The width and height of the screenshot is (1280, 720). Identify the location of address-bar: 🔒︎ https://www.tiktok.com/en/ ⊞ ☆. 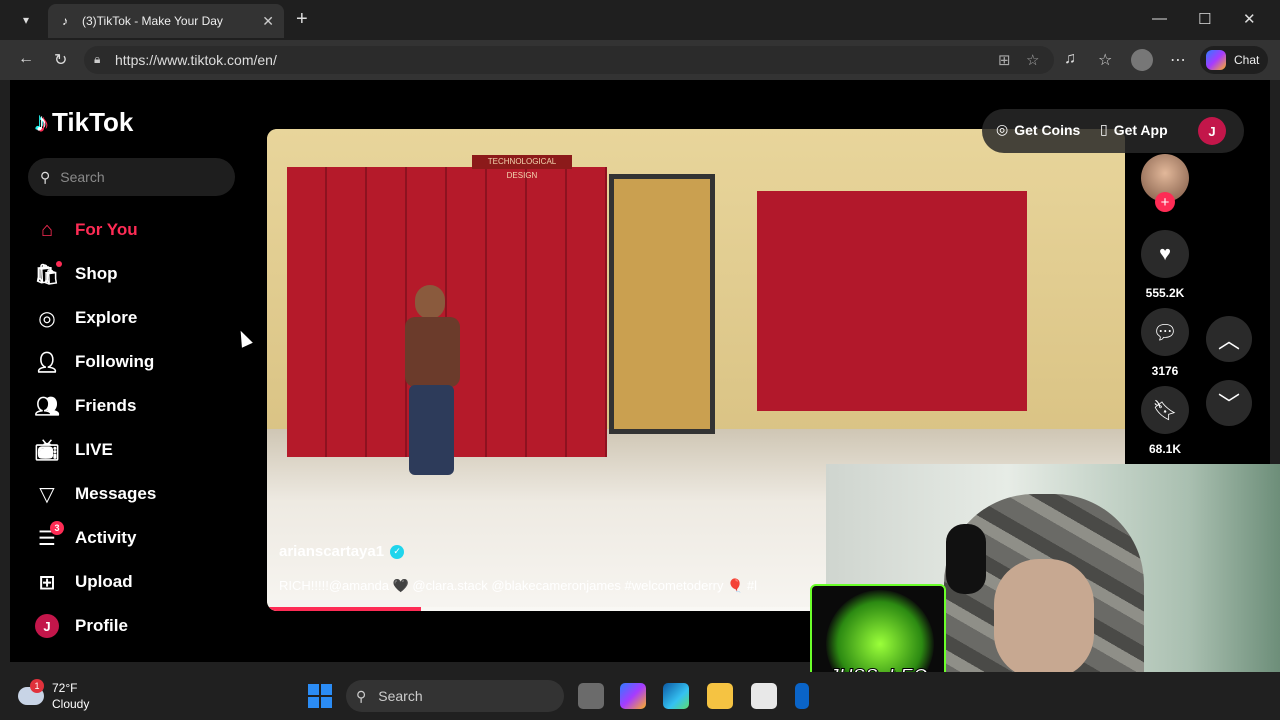
(569, 60).